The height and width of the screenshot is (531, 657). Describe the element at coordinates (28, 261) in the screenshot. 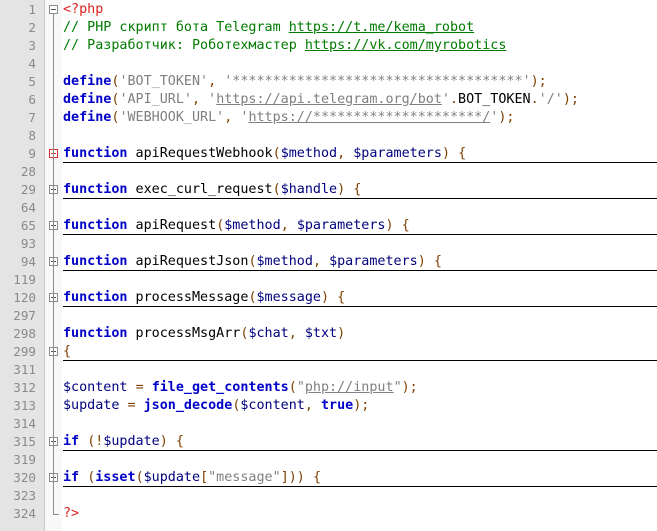

I see `line-number: 94` at that location.